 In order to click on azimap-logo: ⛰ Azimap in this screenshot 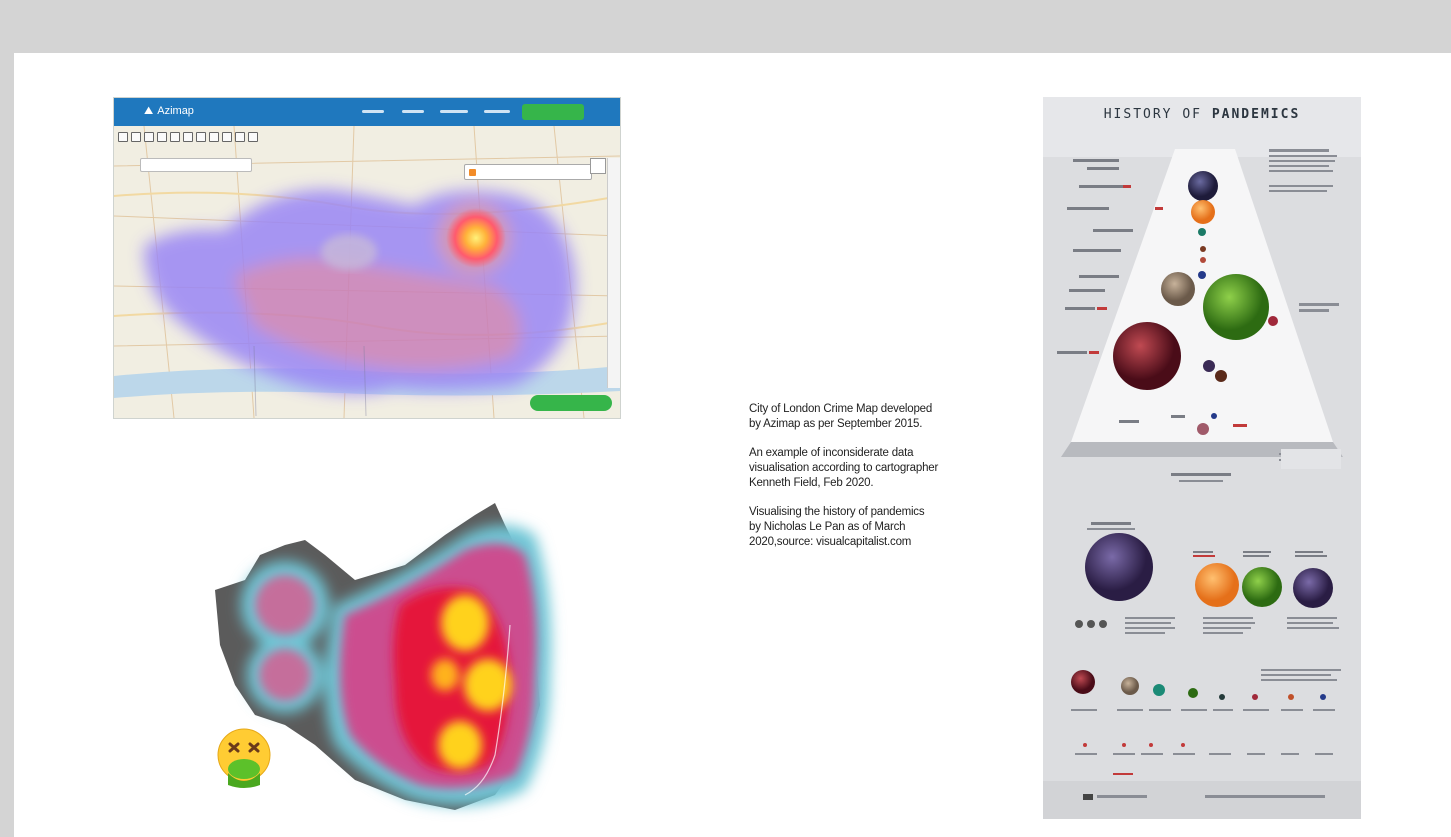, I will do `click(169, 111)`.